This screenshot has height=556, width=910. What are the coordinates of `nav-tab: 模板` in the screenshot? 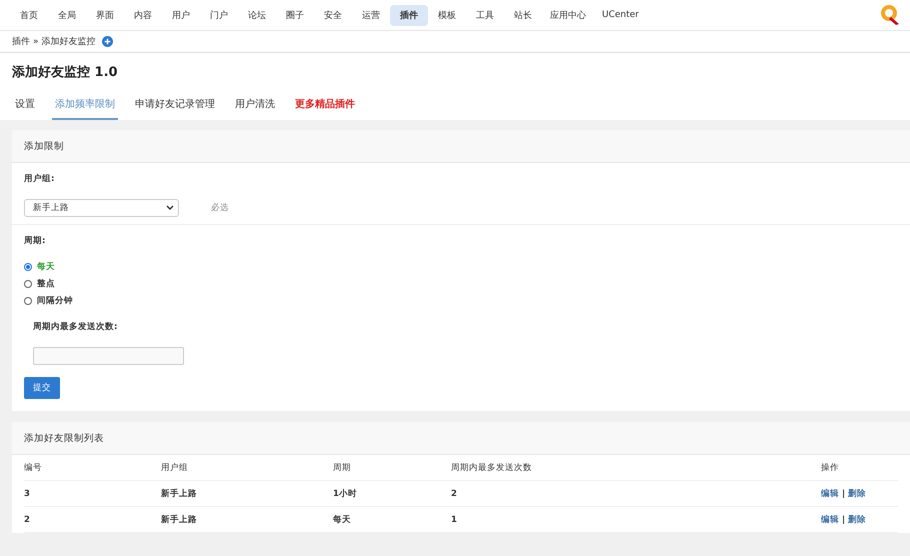 It's located at (447, 15).